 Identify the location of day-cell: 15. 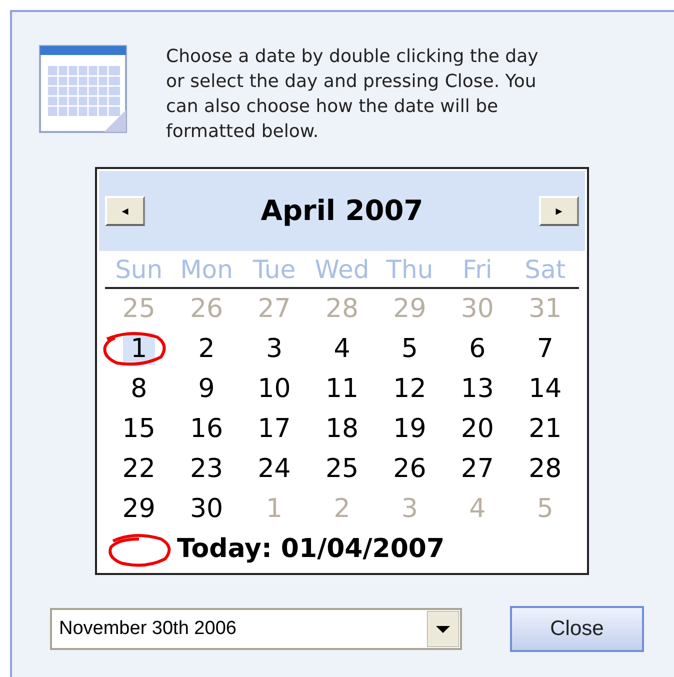
(139, 429).